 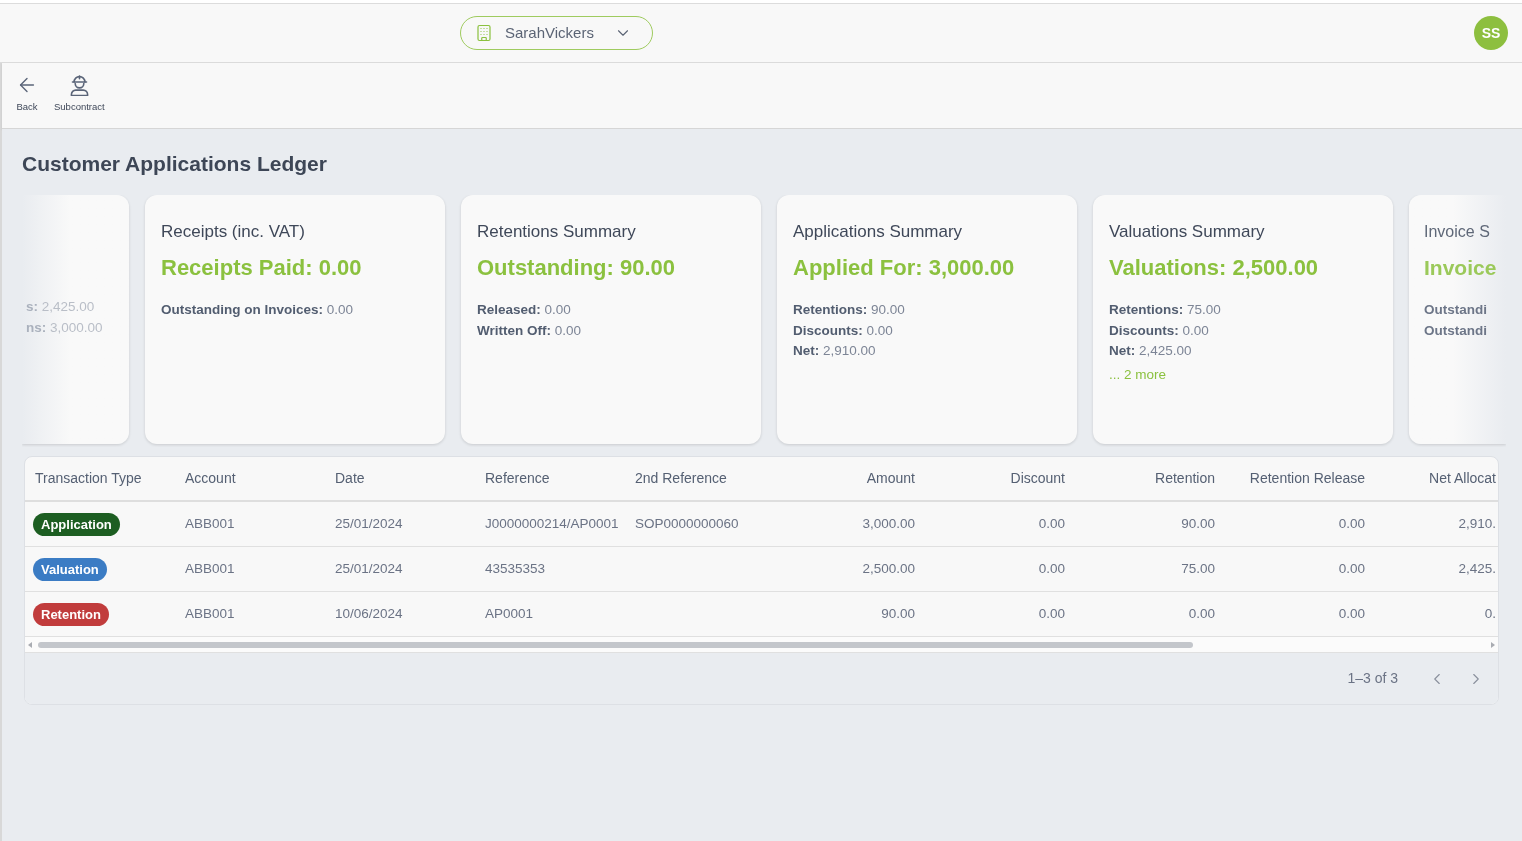 What do you see at coordinates (1198, 568) in the screenshot?
I see `table-cell-text: 75.00` at bounding box center [1198, 568].